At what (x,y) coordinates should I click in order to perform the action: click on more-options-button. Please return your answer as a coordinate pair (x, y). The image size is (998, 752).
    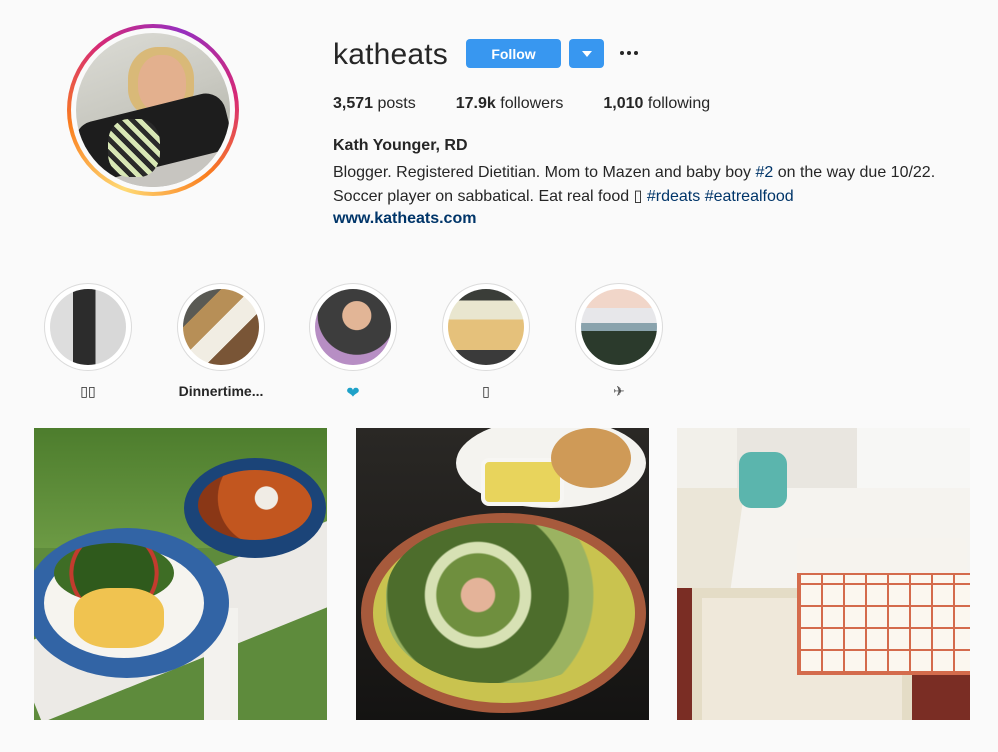
    Looking at the image, I should click on (629, 53).